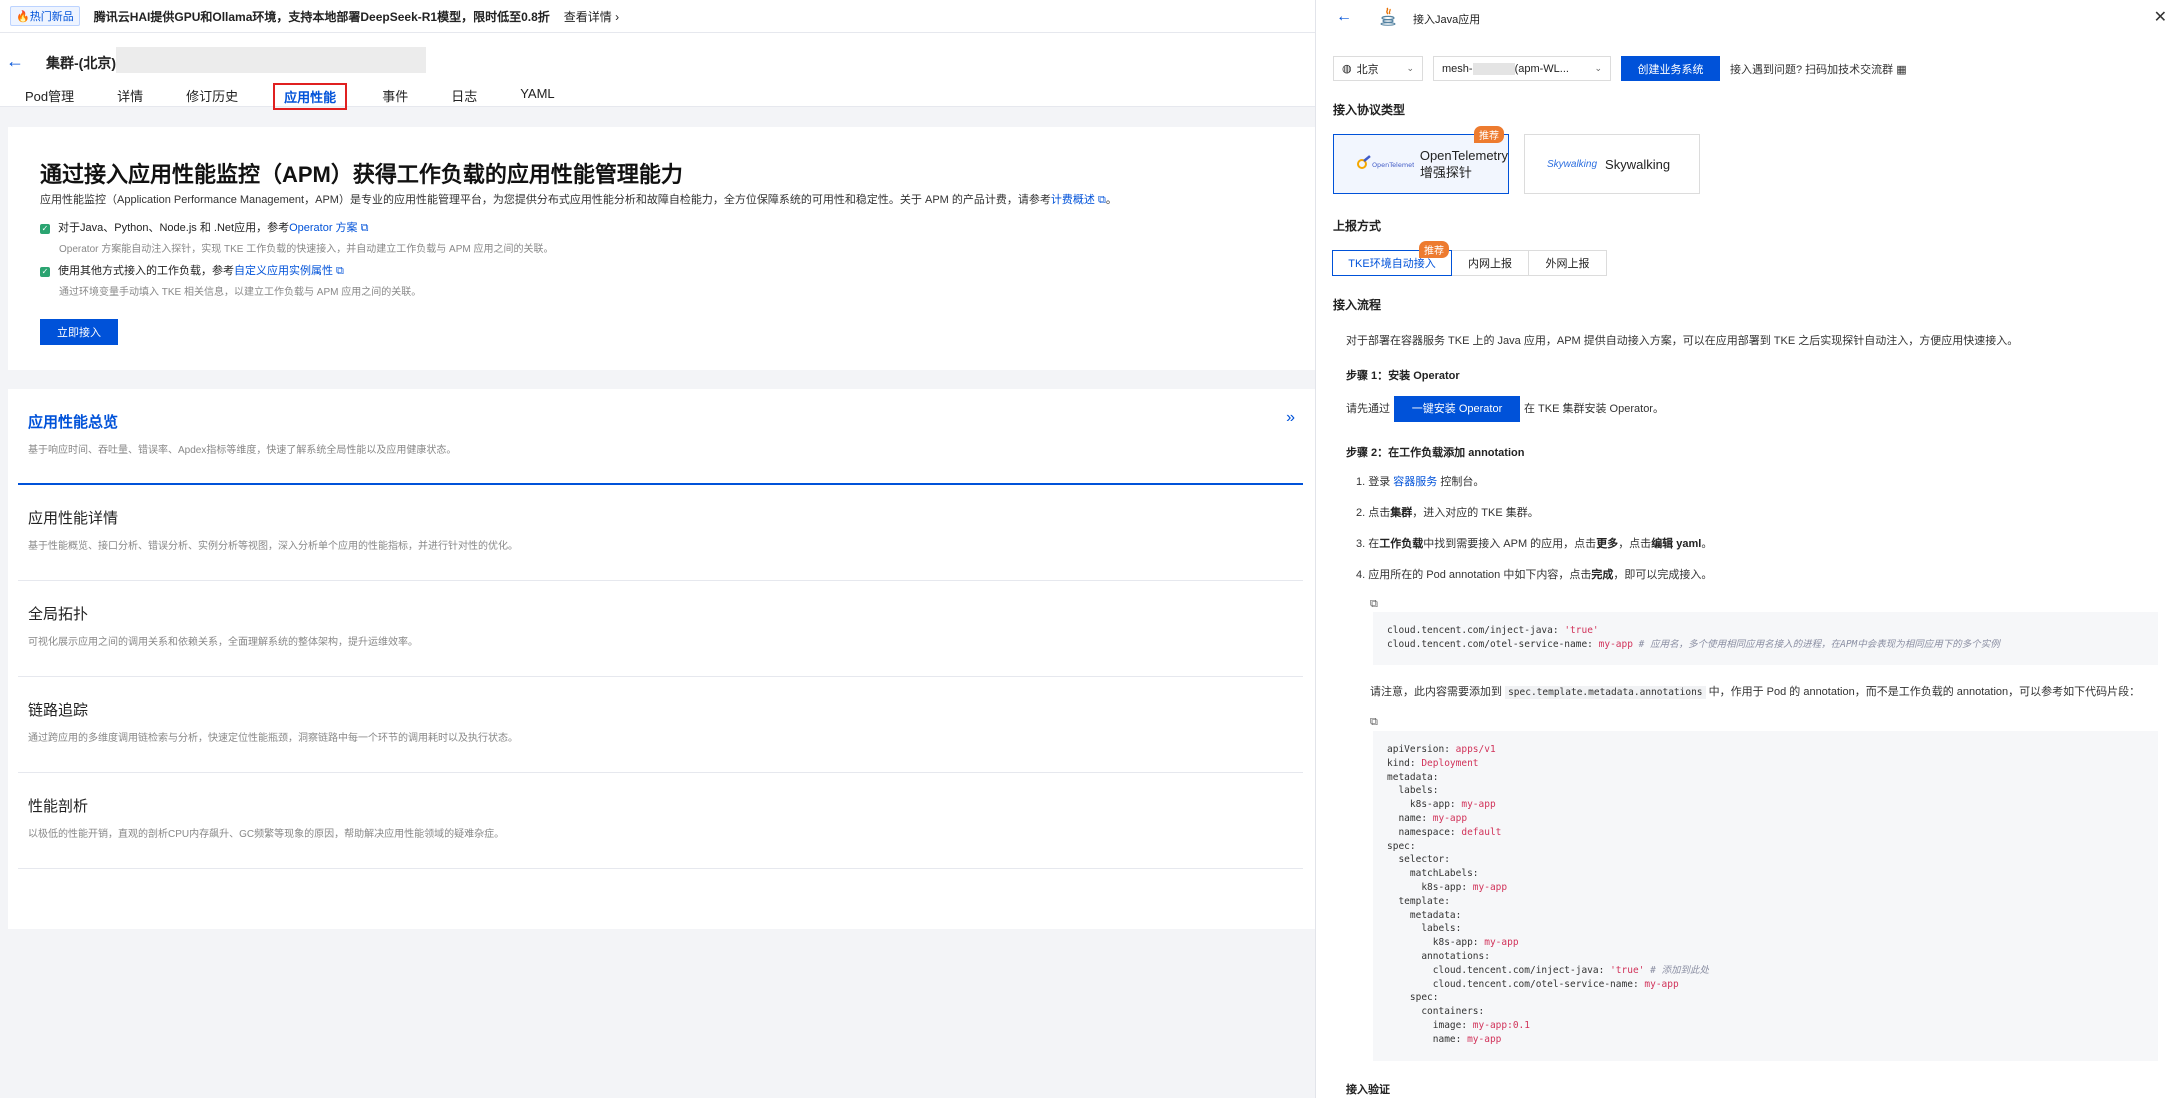  I want to click on code-key: selector:, so click(1418, 860).